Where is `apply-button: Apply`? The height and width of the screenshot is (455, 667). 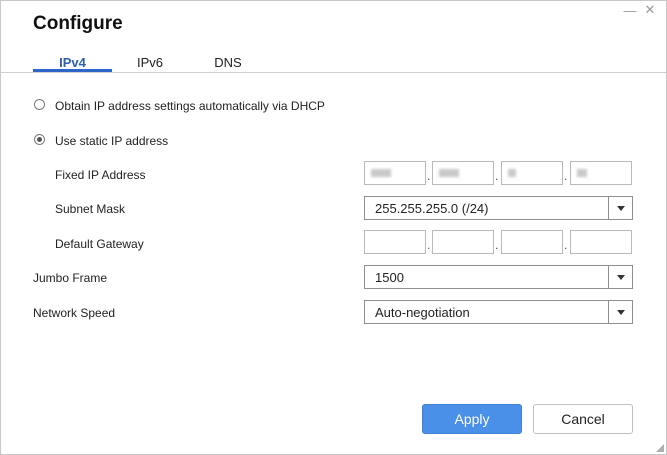 apply-button: Apply is located at coordinates (472, 419).